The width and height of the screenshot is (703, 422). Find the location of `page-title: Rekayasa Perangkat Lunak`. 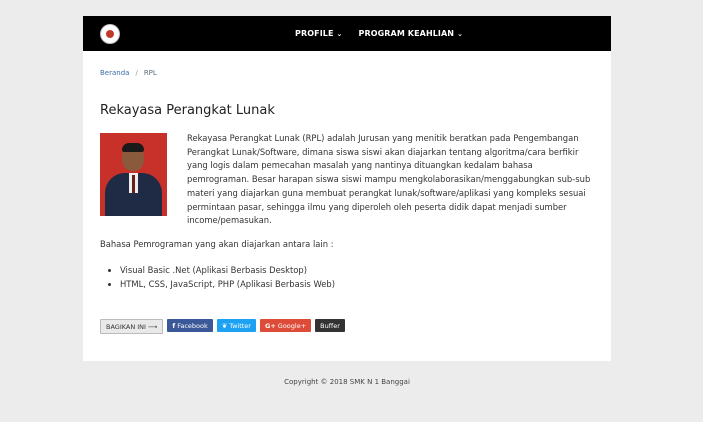

page-title: Rekayasa Perangkat Lunak is located at coordinates (187, 110).